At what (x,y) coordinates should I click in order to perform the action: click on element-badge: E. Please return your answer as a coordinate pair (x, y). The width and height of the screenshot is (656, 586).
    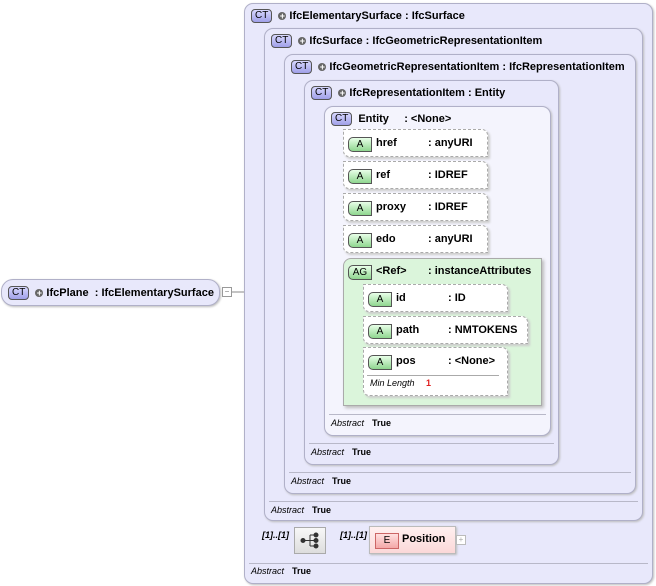
    Looking at the image, I should click on (387, 541).